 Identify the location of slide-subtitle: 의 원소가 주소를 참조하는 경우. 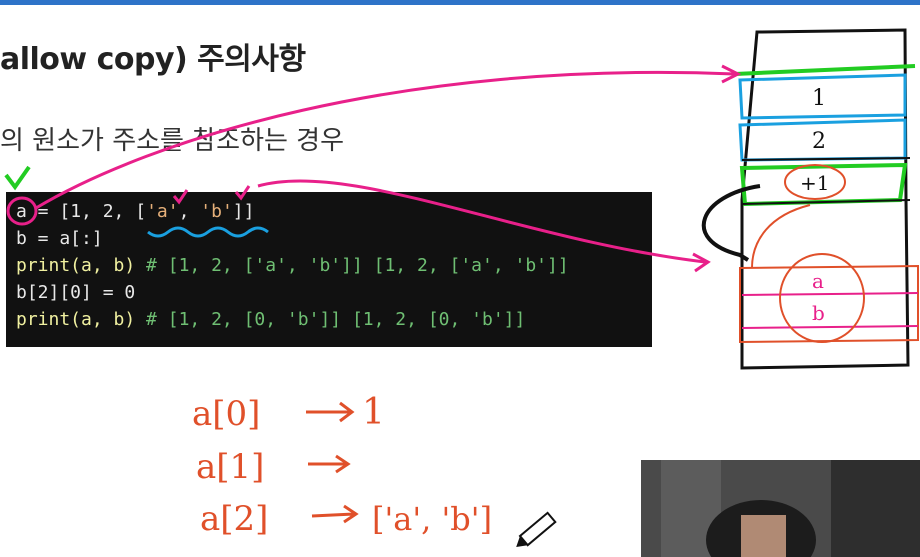
(172, 141).